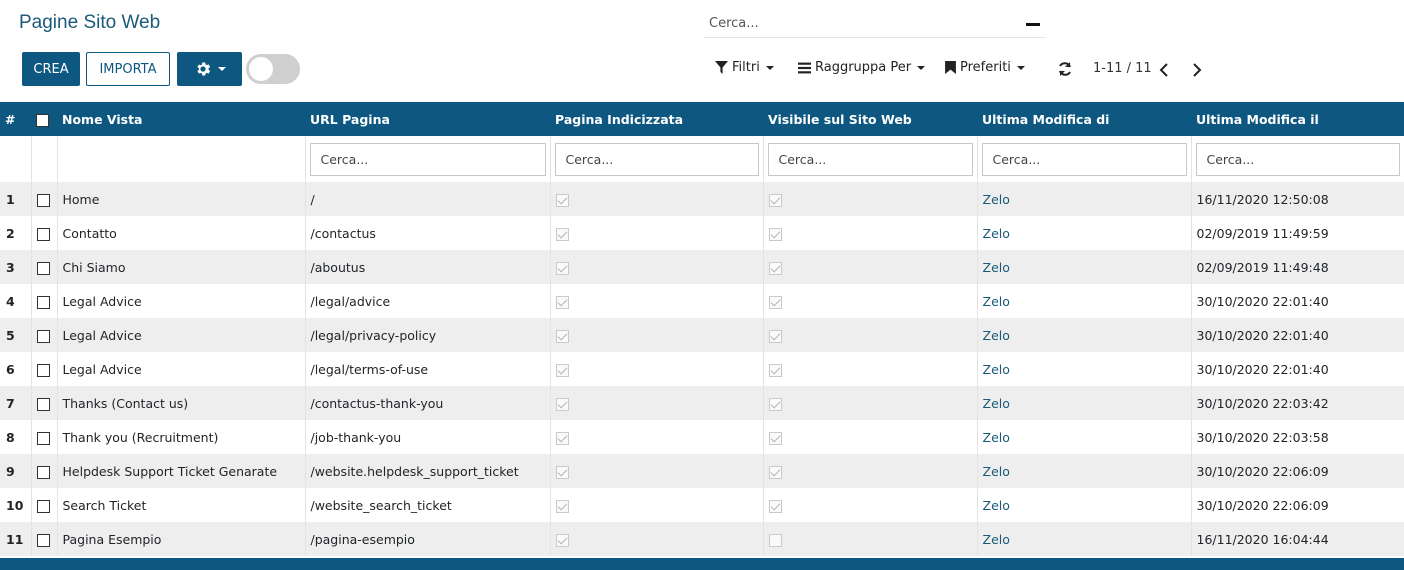 Image resolution: width=1404 pixels, height=570 pixels. What do you see at coordinates (657, 335) in the screenshot?
I see `indexed-cell` at bounding box center [657, 335].